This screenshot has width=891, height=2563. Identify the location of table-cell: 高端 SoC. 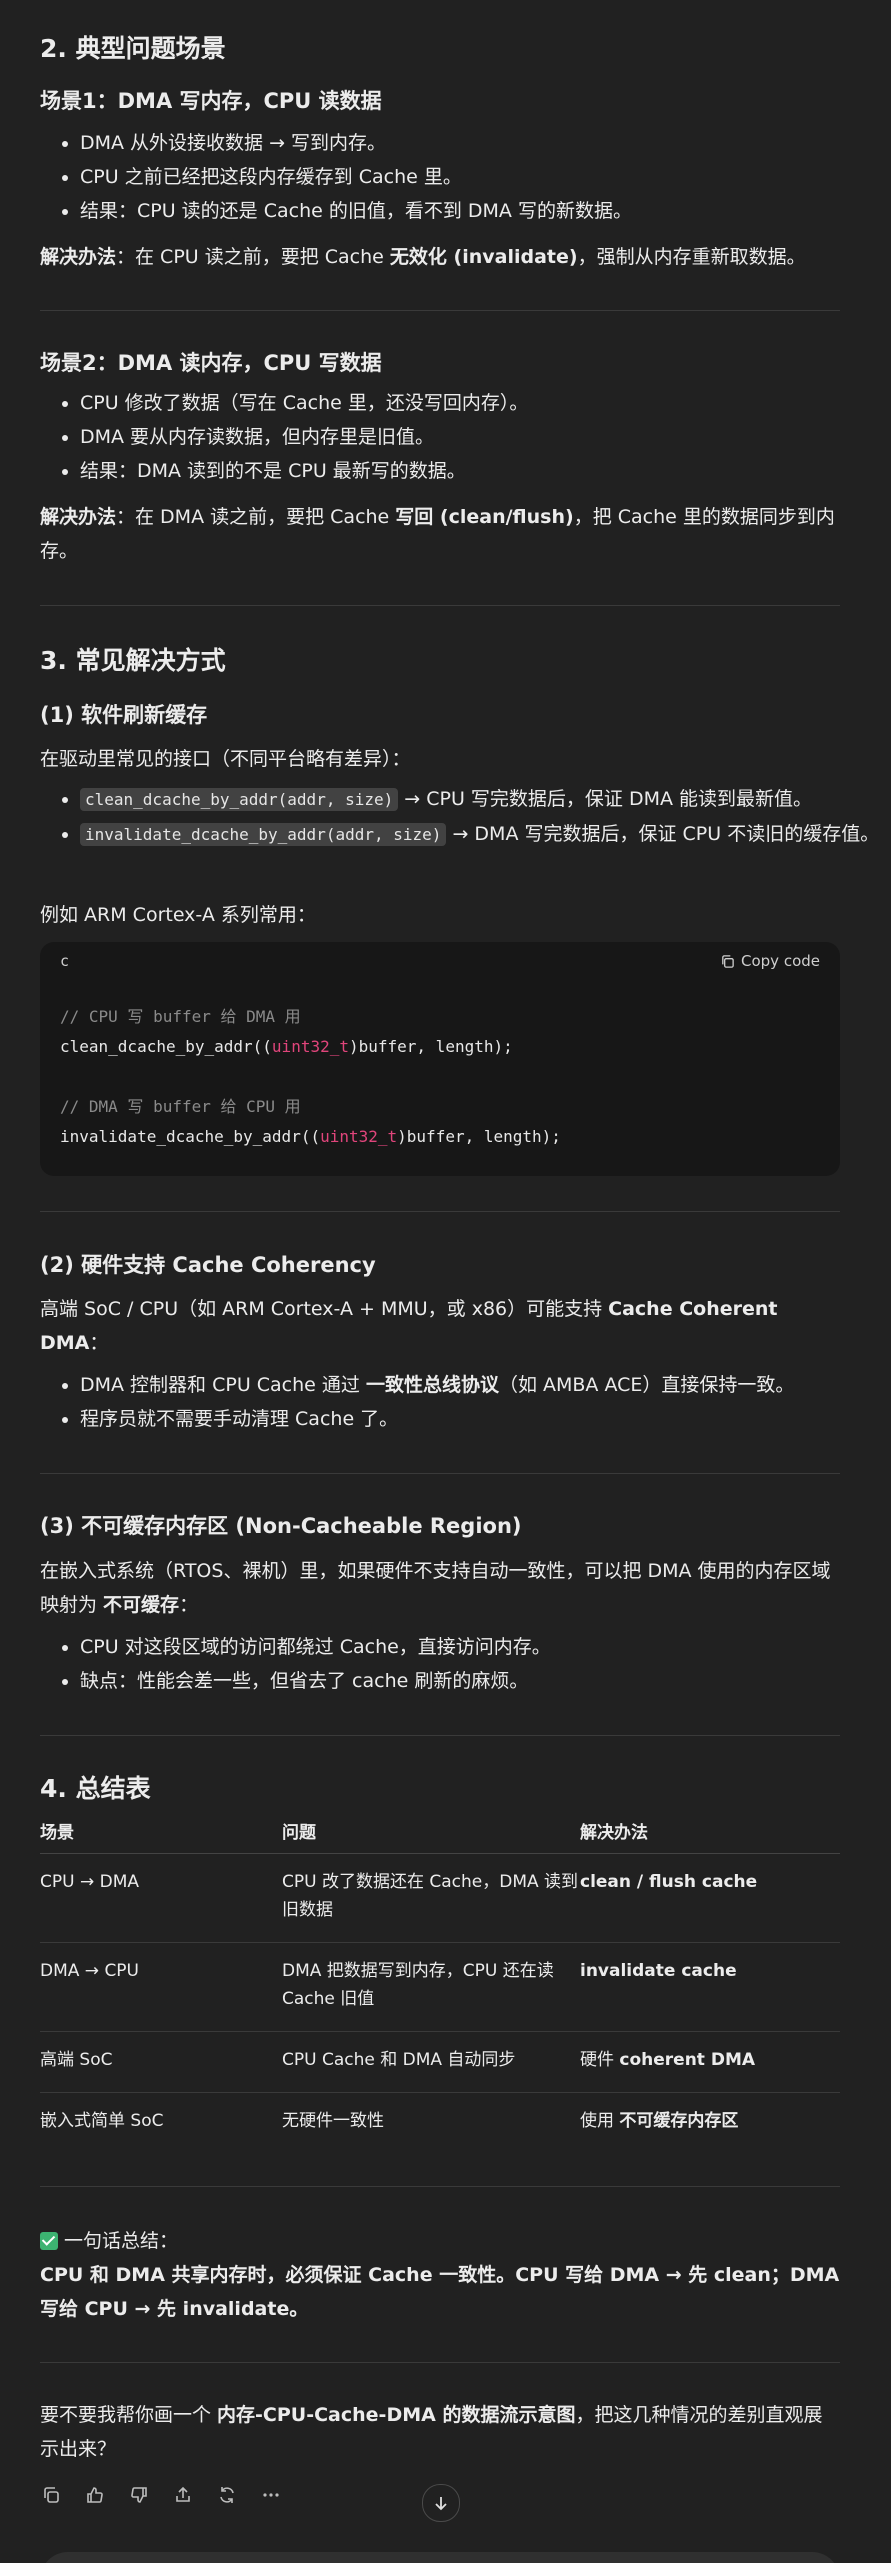
(161, 2062).